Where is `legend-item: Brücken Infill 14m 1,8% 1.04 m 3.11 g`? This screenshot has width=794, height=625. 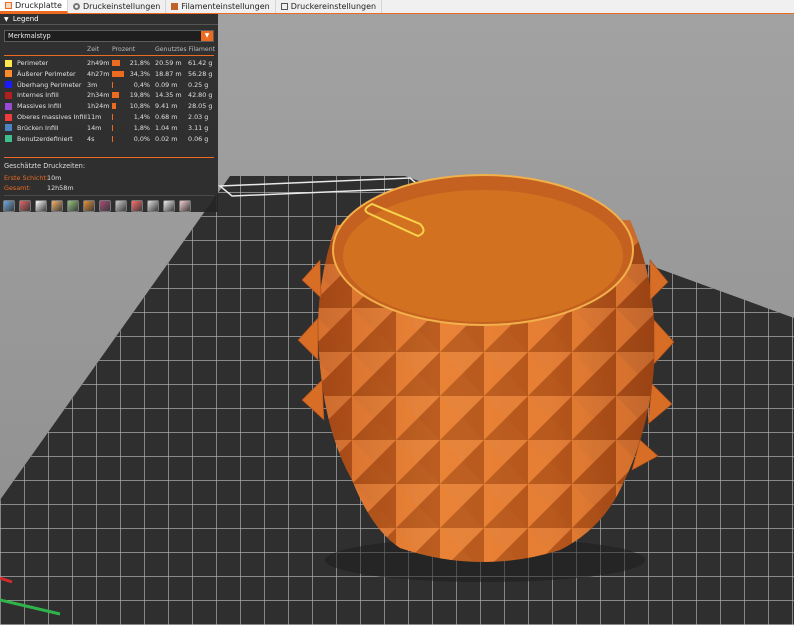
legend-item: Brücken Infill 14m 1,8% 1.04 m 3.11 g is located at coordinates (109, 128).